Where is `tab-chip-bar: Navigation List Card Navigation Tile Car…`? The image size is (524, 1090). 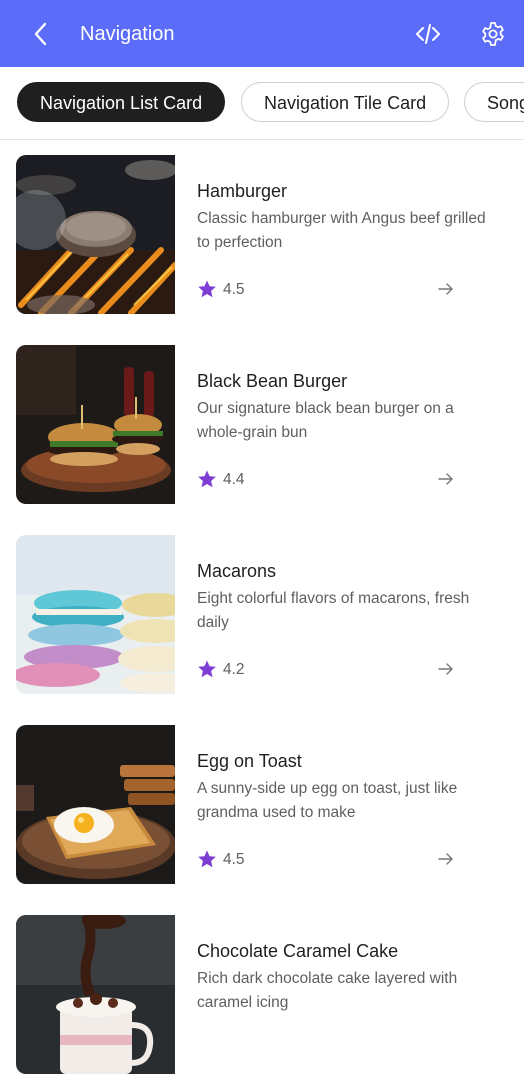
tab-chip-bar: Navigation List Card Navigation Tile Car… is located at coordinates (262, 103).